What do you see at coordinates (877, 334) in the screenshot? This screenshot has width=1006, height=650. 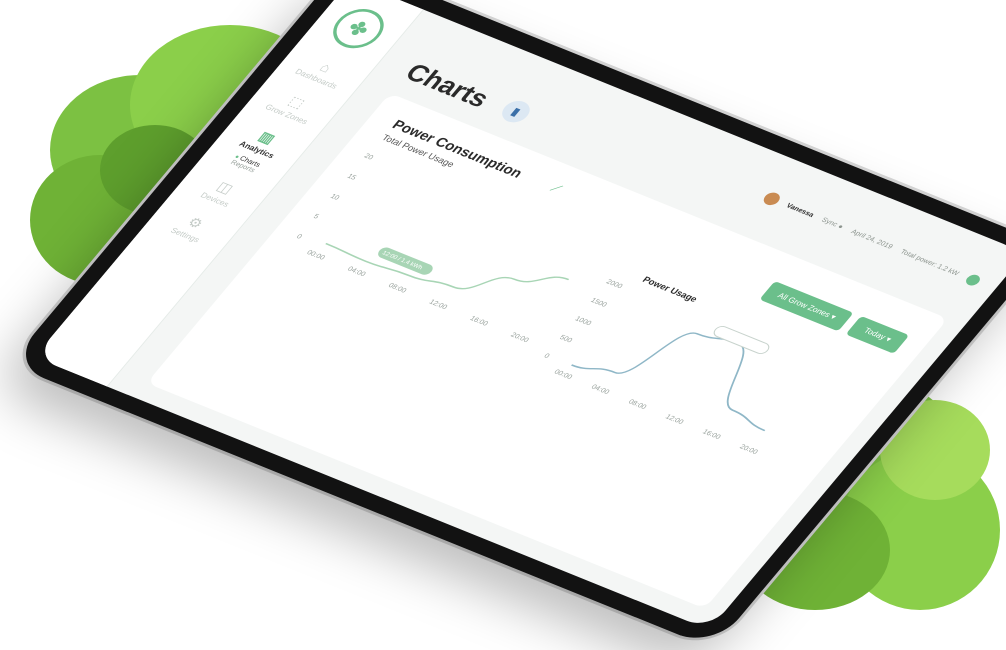 I see `date-range-dropdown: Today` at bounding box center [877, 334].